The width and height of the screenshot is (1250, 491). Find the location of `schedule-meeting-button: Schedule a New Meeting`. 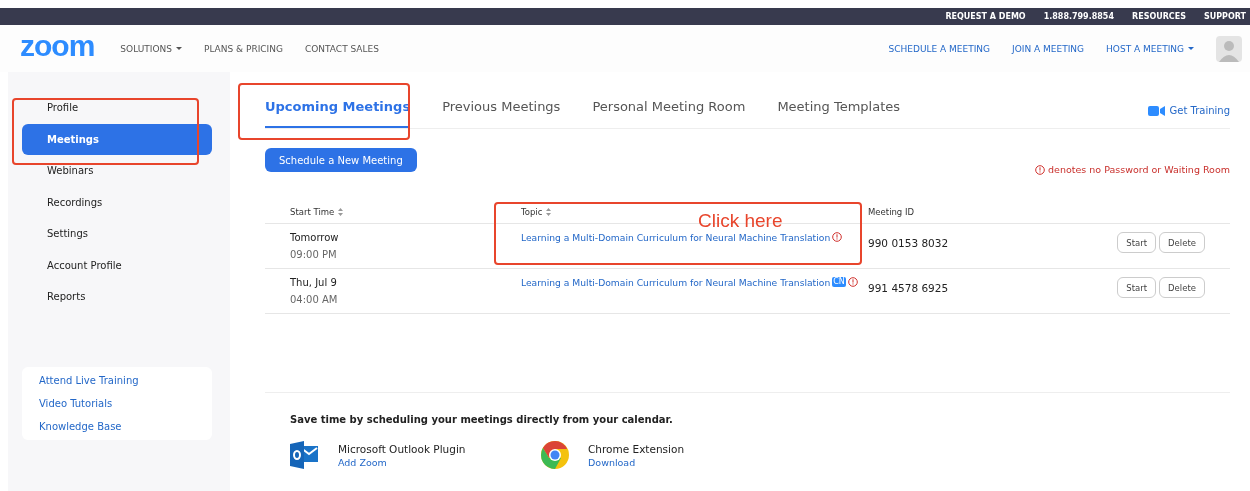

schedule-meeting-button: Schedule a New Meeting is located at coordinates (341, 160).